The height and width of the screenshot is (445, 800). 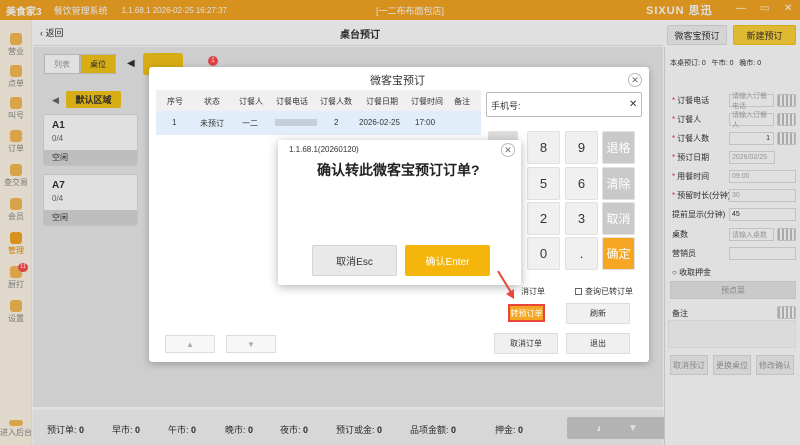 What do you see at coordinates (336, 101) in the screenshot?
I see `col-count: 订餐人数` at bounding box center [336, 101].